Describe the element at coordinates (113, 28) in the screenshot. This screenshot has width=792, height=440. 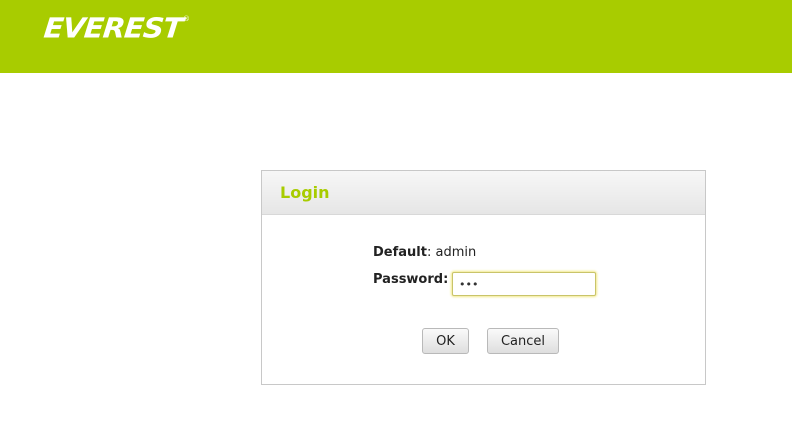
I see `logo-text: EVEREST` at that location.